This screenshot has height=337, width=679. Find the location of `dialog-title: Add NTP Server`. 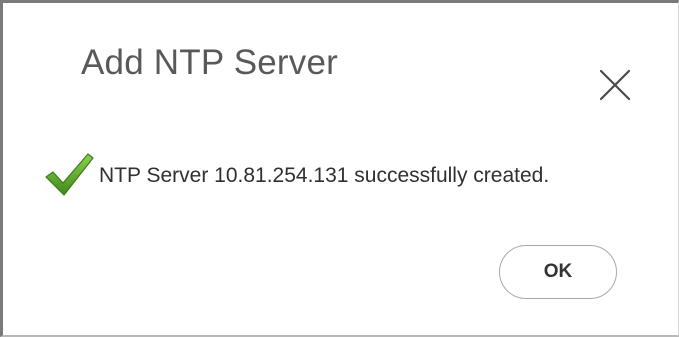

dialog-title: Add NTP Server is located at coordinates (209, 62).